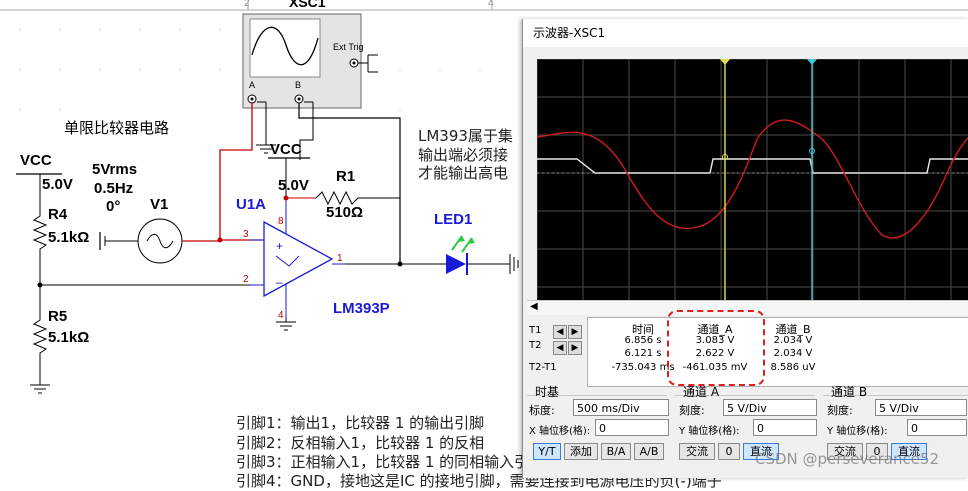  I want to click on circuit-title: 单限比较器电路, so click(117, 128).